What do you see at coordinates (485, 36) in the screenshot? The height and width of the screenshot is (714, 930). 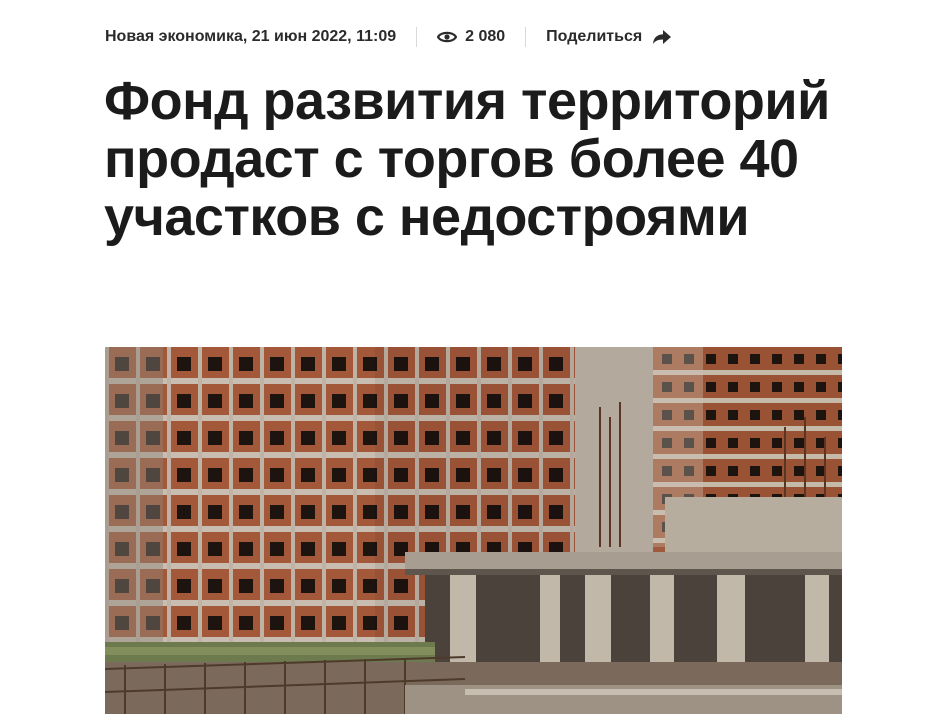 I see `views-count: 2 080` at bounding box center [485, 36].